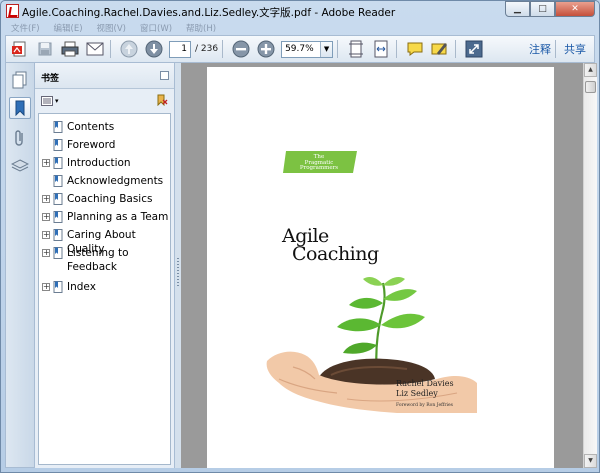  I want to click on panel-tools: ▾, so click(104, 101).